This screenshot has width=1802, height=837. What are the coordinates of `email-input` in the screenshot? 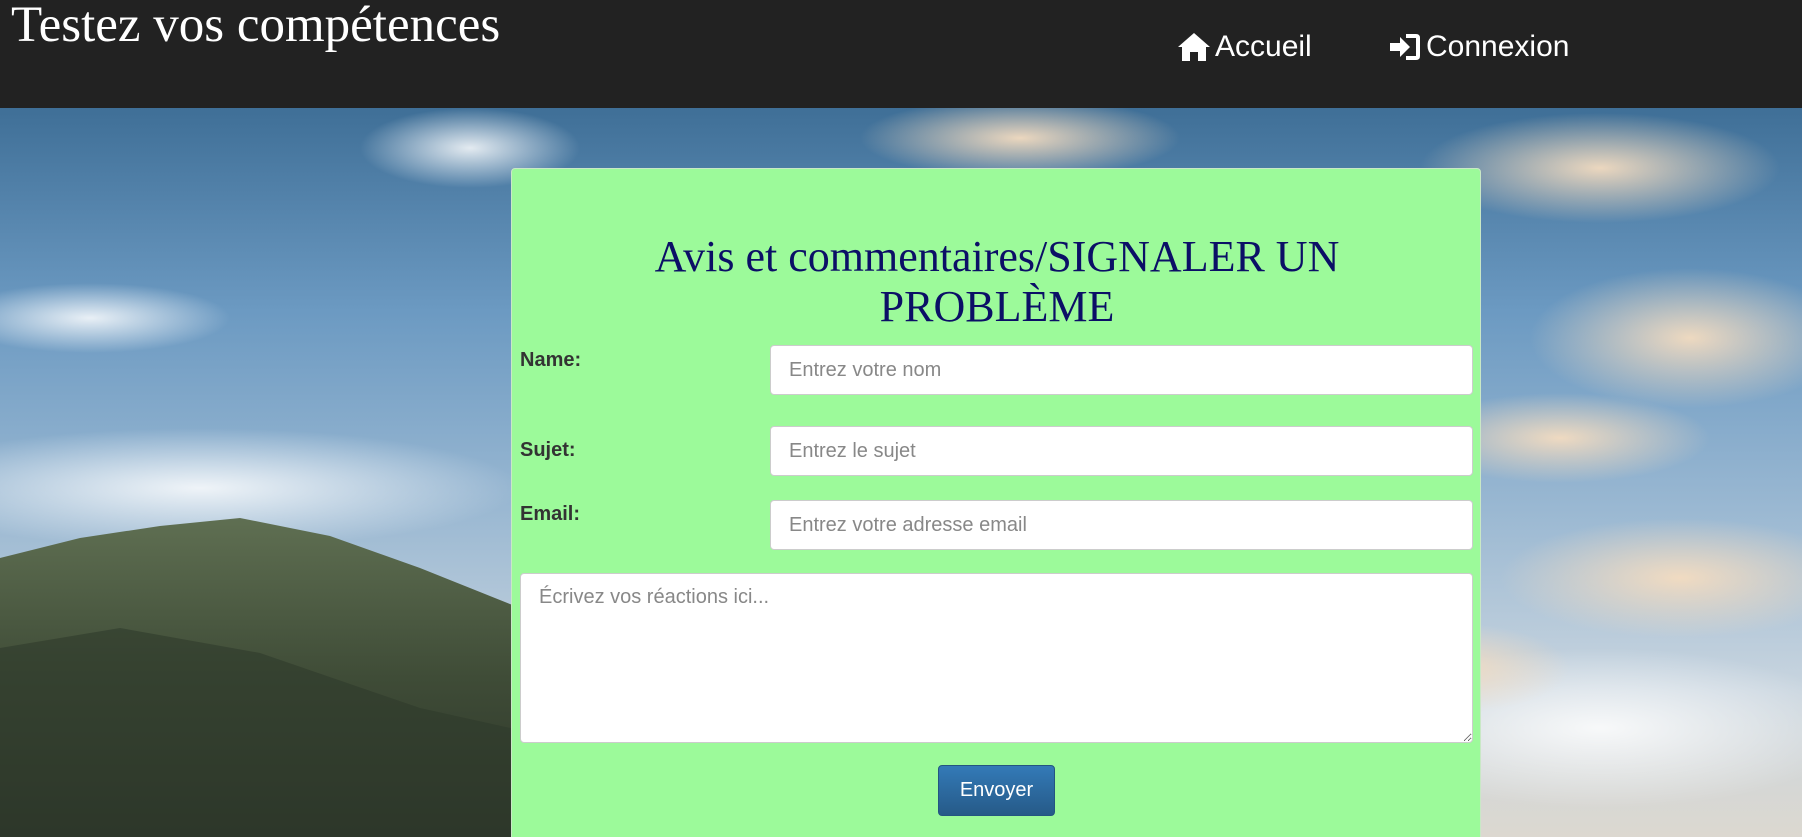 It's located at (1121, 525).